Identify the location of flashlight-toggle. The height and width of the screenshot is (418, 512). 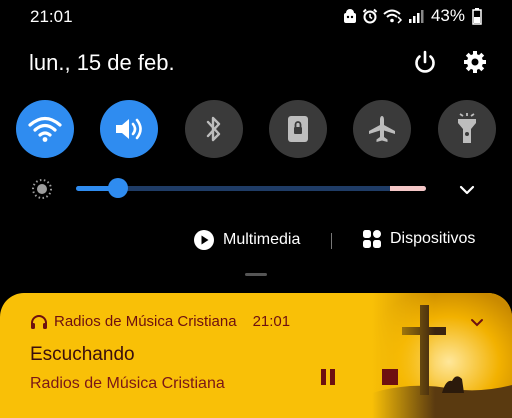
(467, 129).